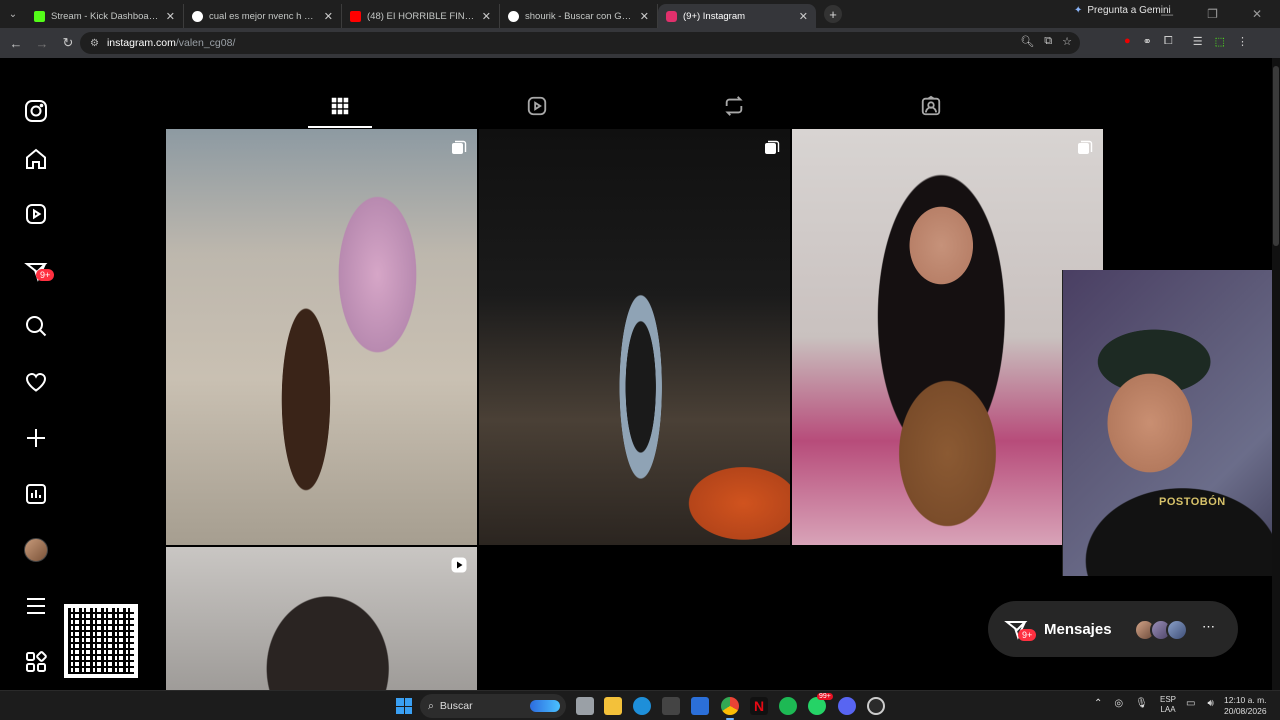  I want to click on reel-play-icon, so click(459, 565).